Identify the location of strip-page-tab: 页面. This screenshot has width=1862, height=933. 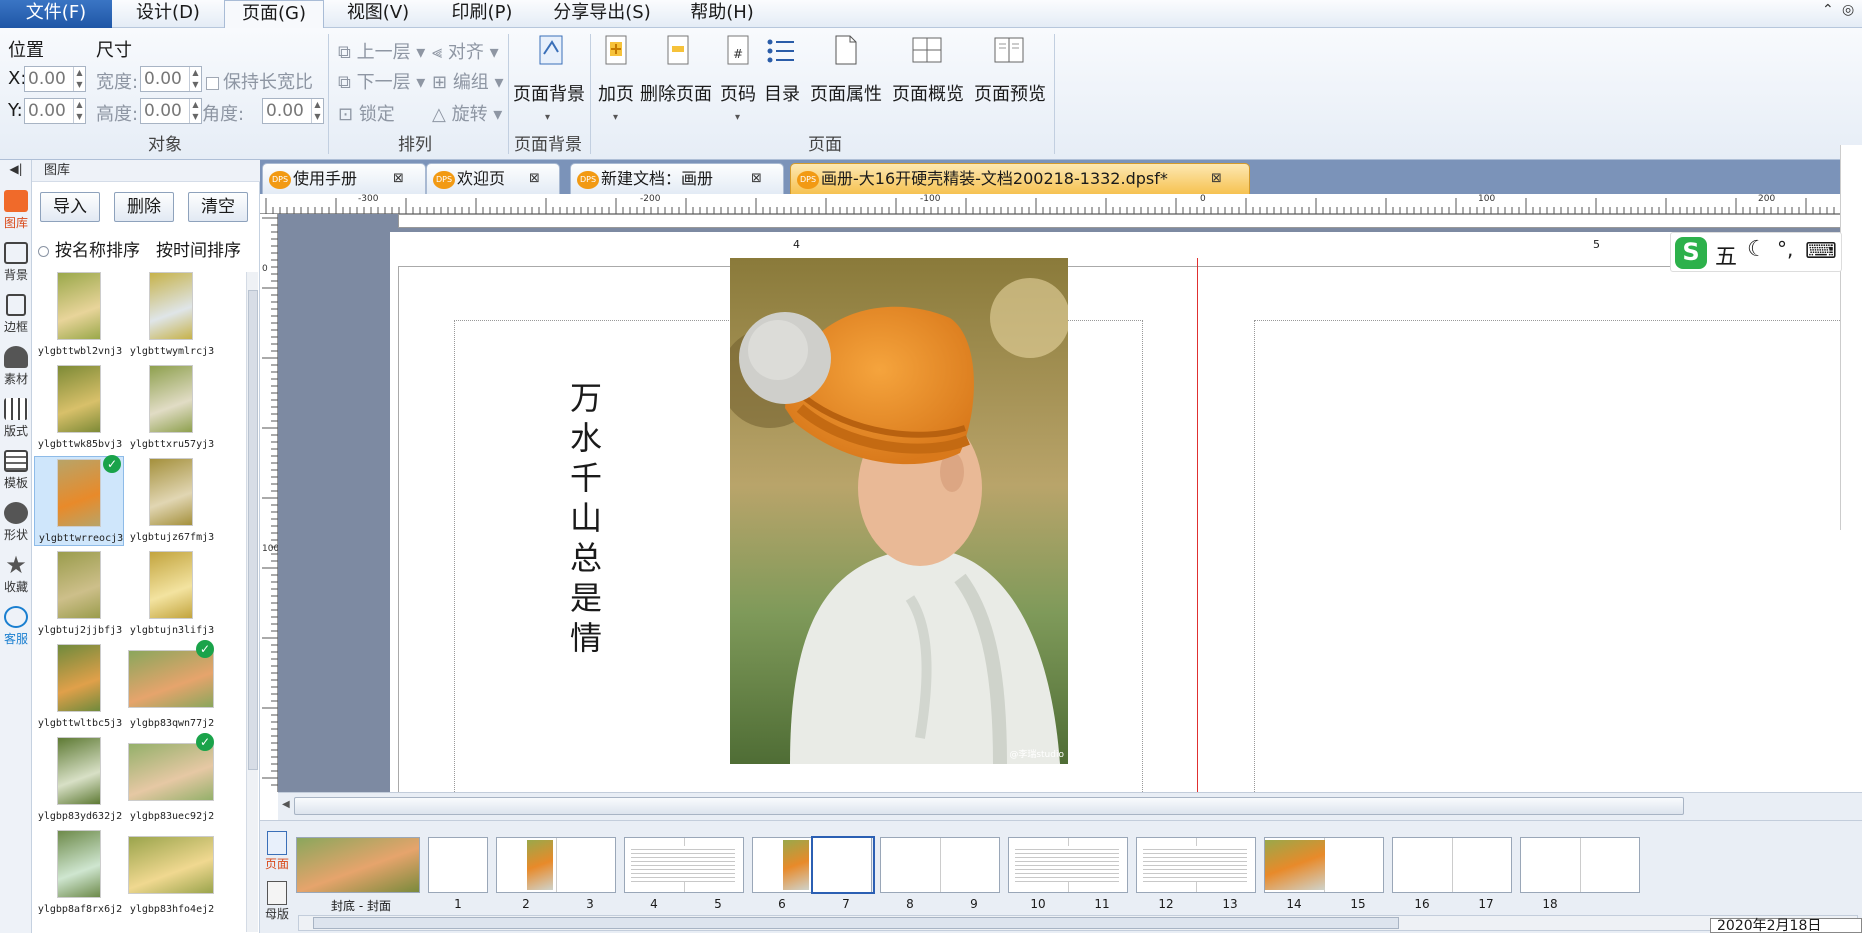
(277, 851).